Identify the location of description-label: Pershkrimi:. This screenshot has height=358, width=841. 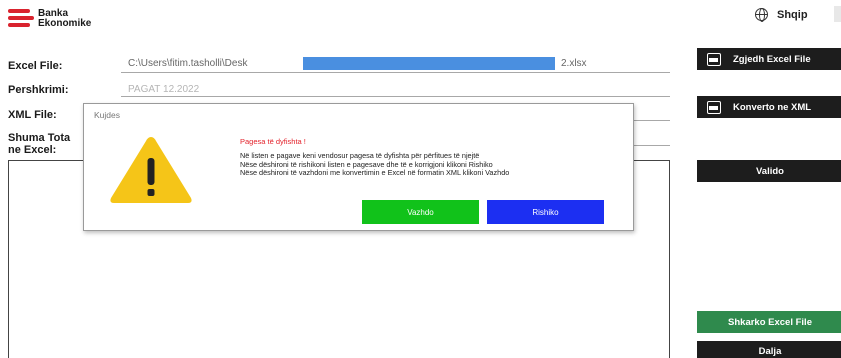
(38, 90).